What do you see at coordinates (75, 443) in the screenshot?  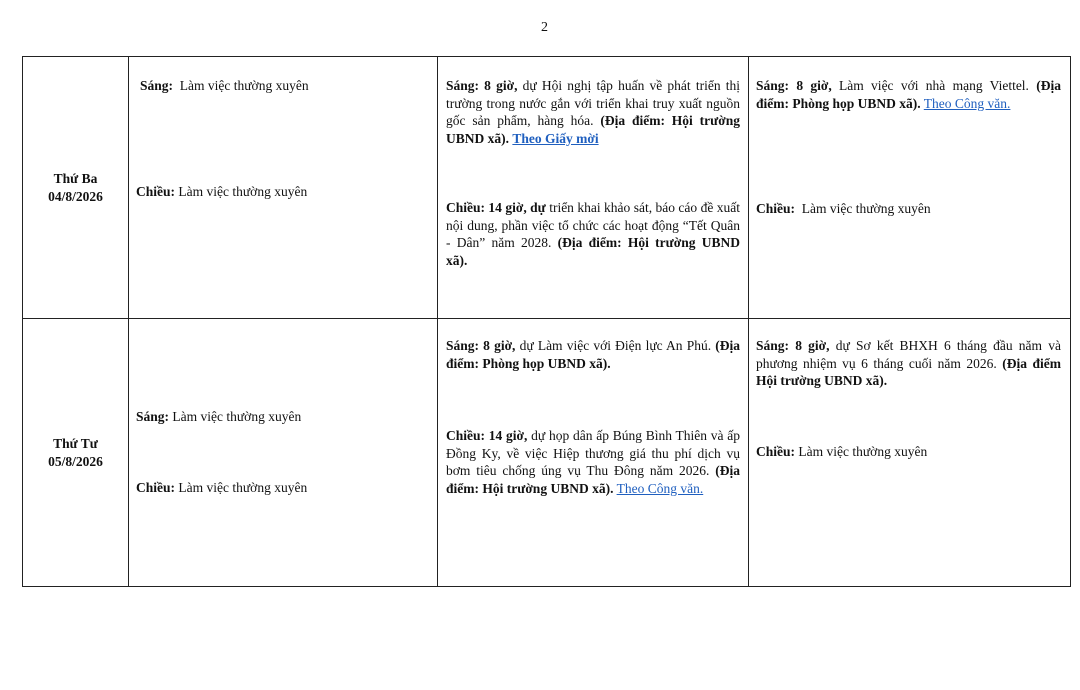 I see `day-name: Thứ Tư` at bounding box center [75, 443].